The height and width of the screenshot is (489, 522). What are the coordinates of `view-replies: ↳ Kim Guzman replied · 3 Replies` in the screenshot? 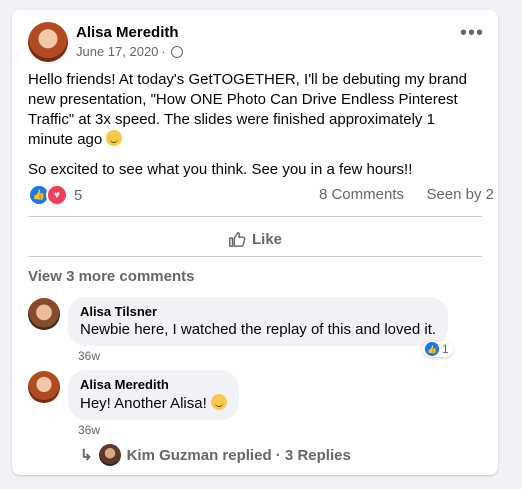 It's located at (215, 455).